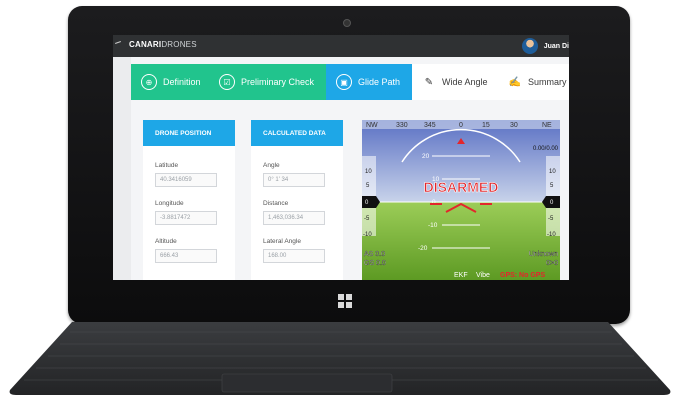 The image size is (680, 397). I want to click on tab-label: Wide Angle, so click(465, 82).